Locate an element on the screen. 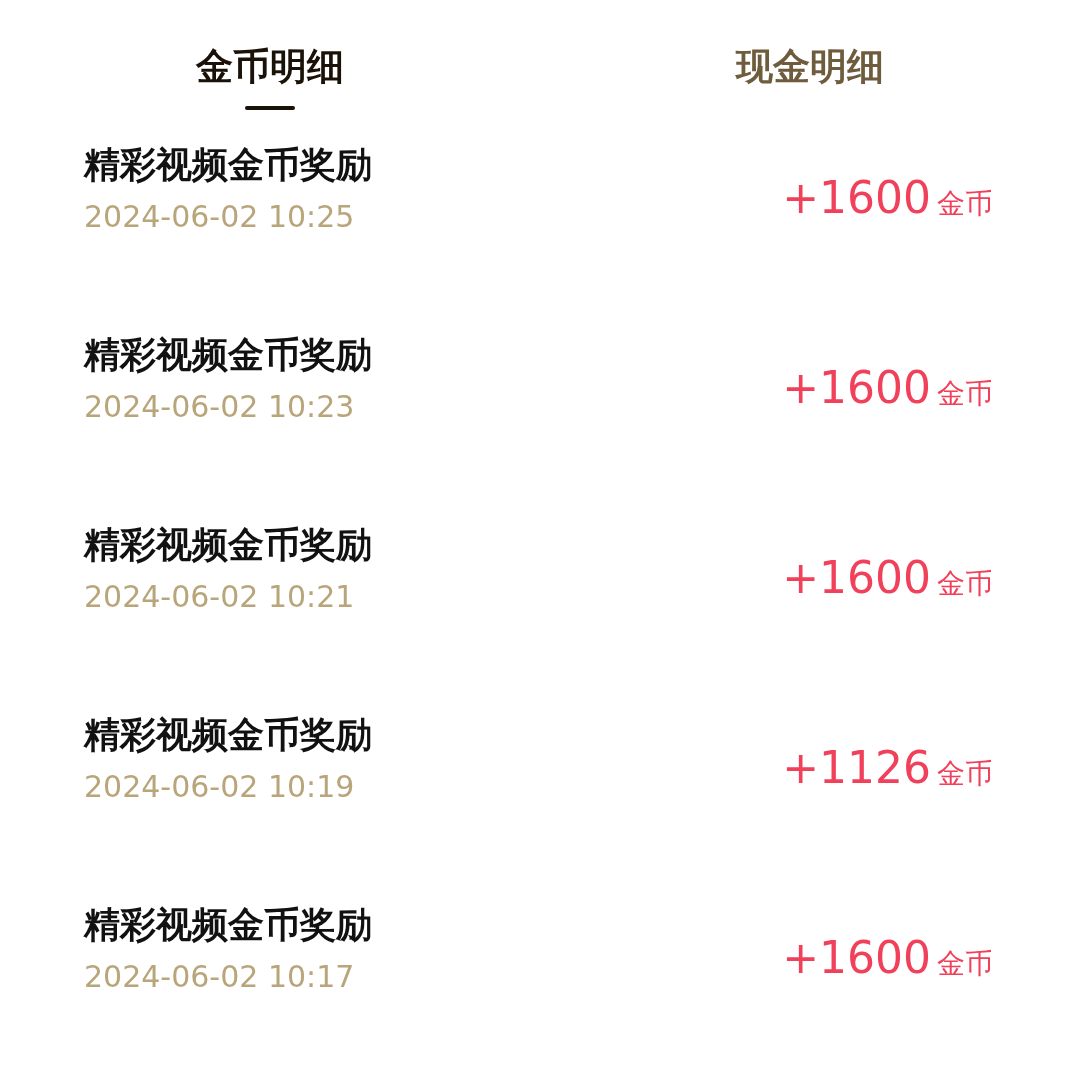  tab: 金币明细 is located at coordinates (270, 67).